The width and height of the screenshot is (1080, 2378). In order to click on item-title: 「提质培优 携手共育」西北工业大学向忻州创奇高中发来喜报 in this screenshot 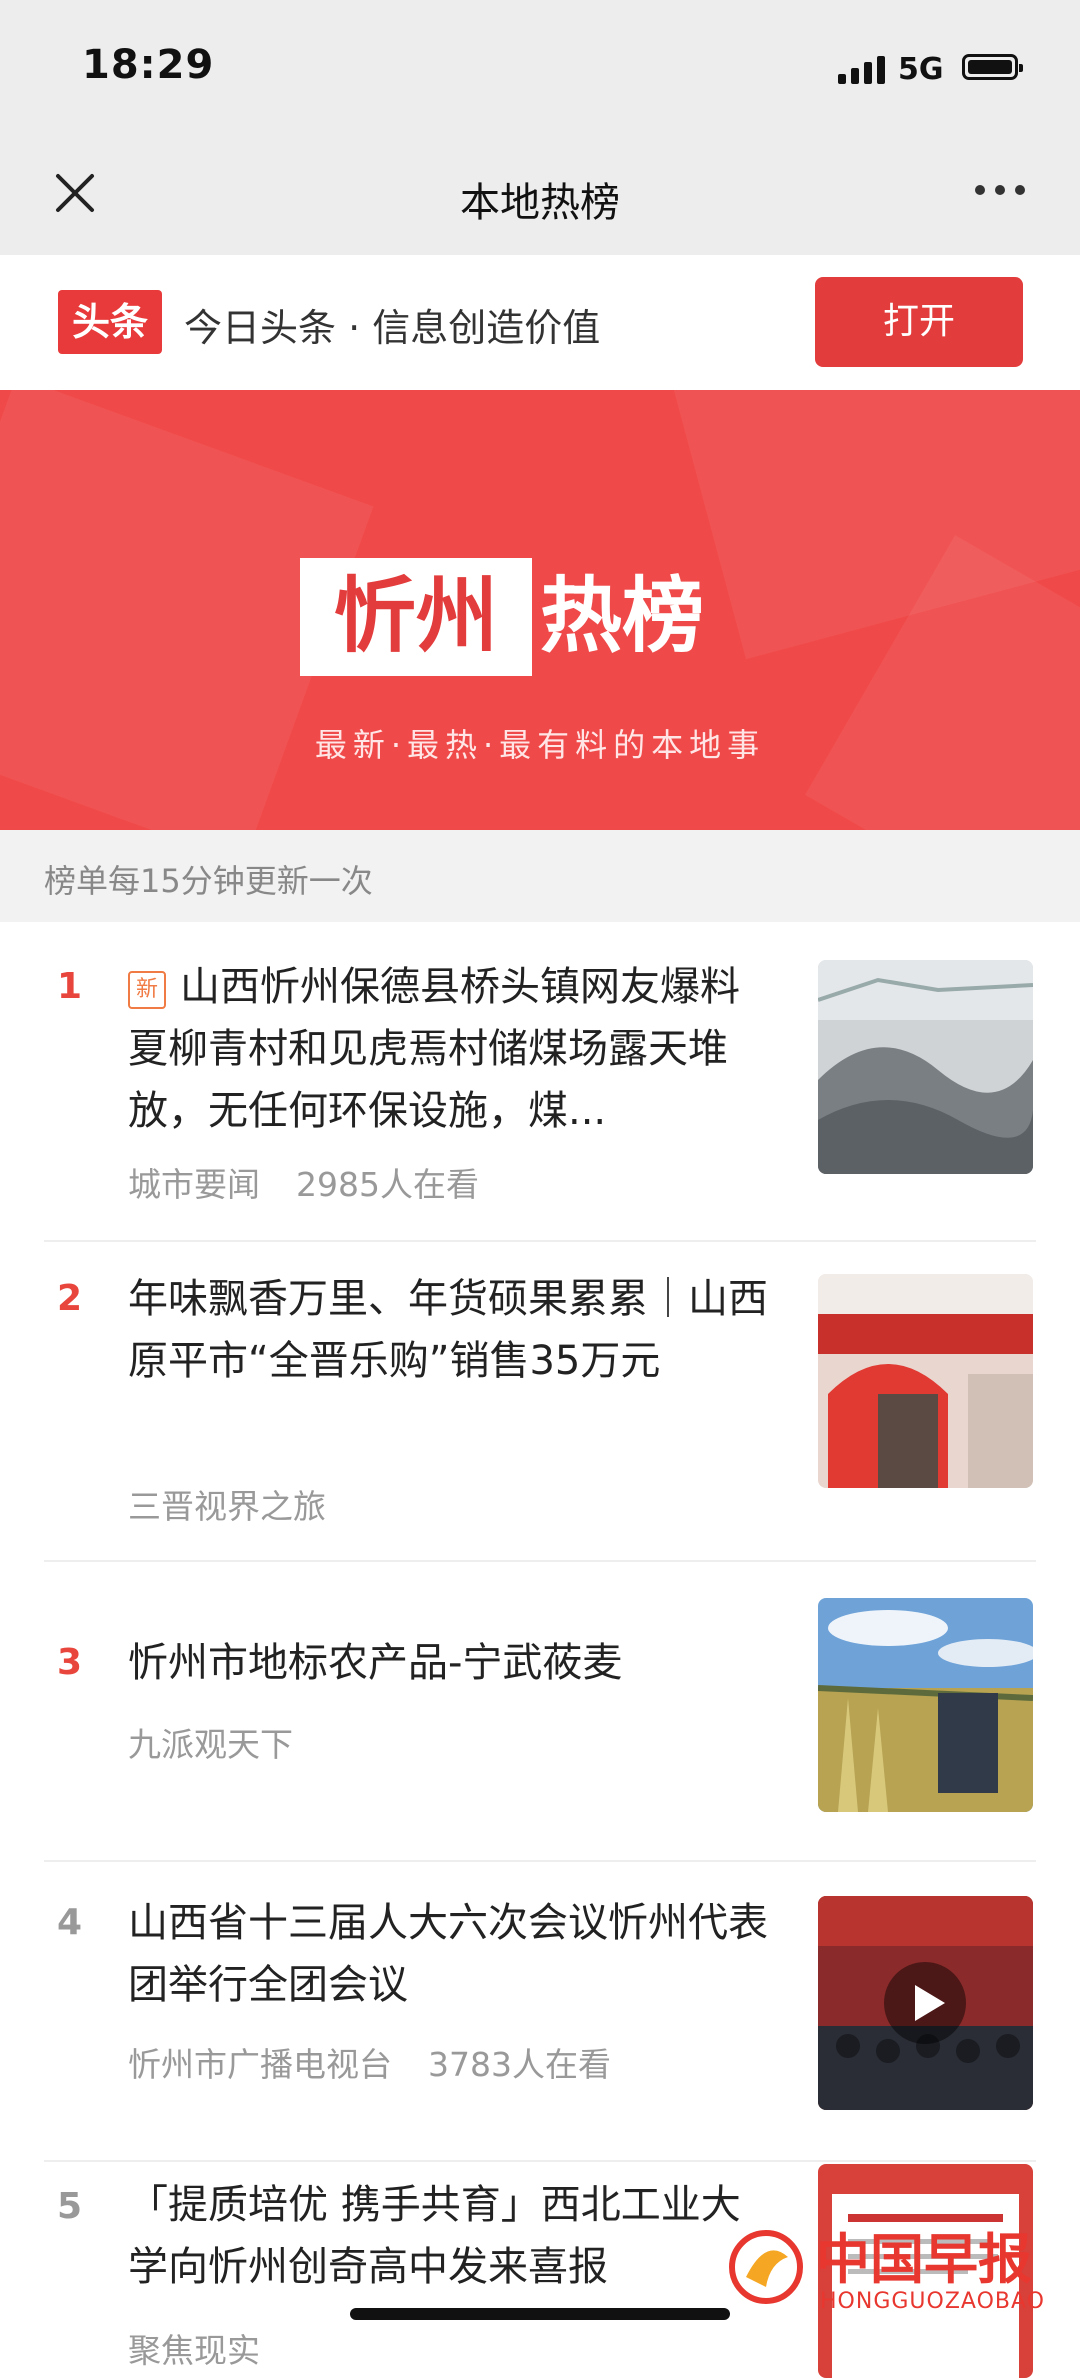, I will do `click(434, 2236)`.